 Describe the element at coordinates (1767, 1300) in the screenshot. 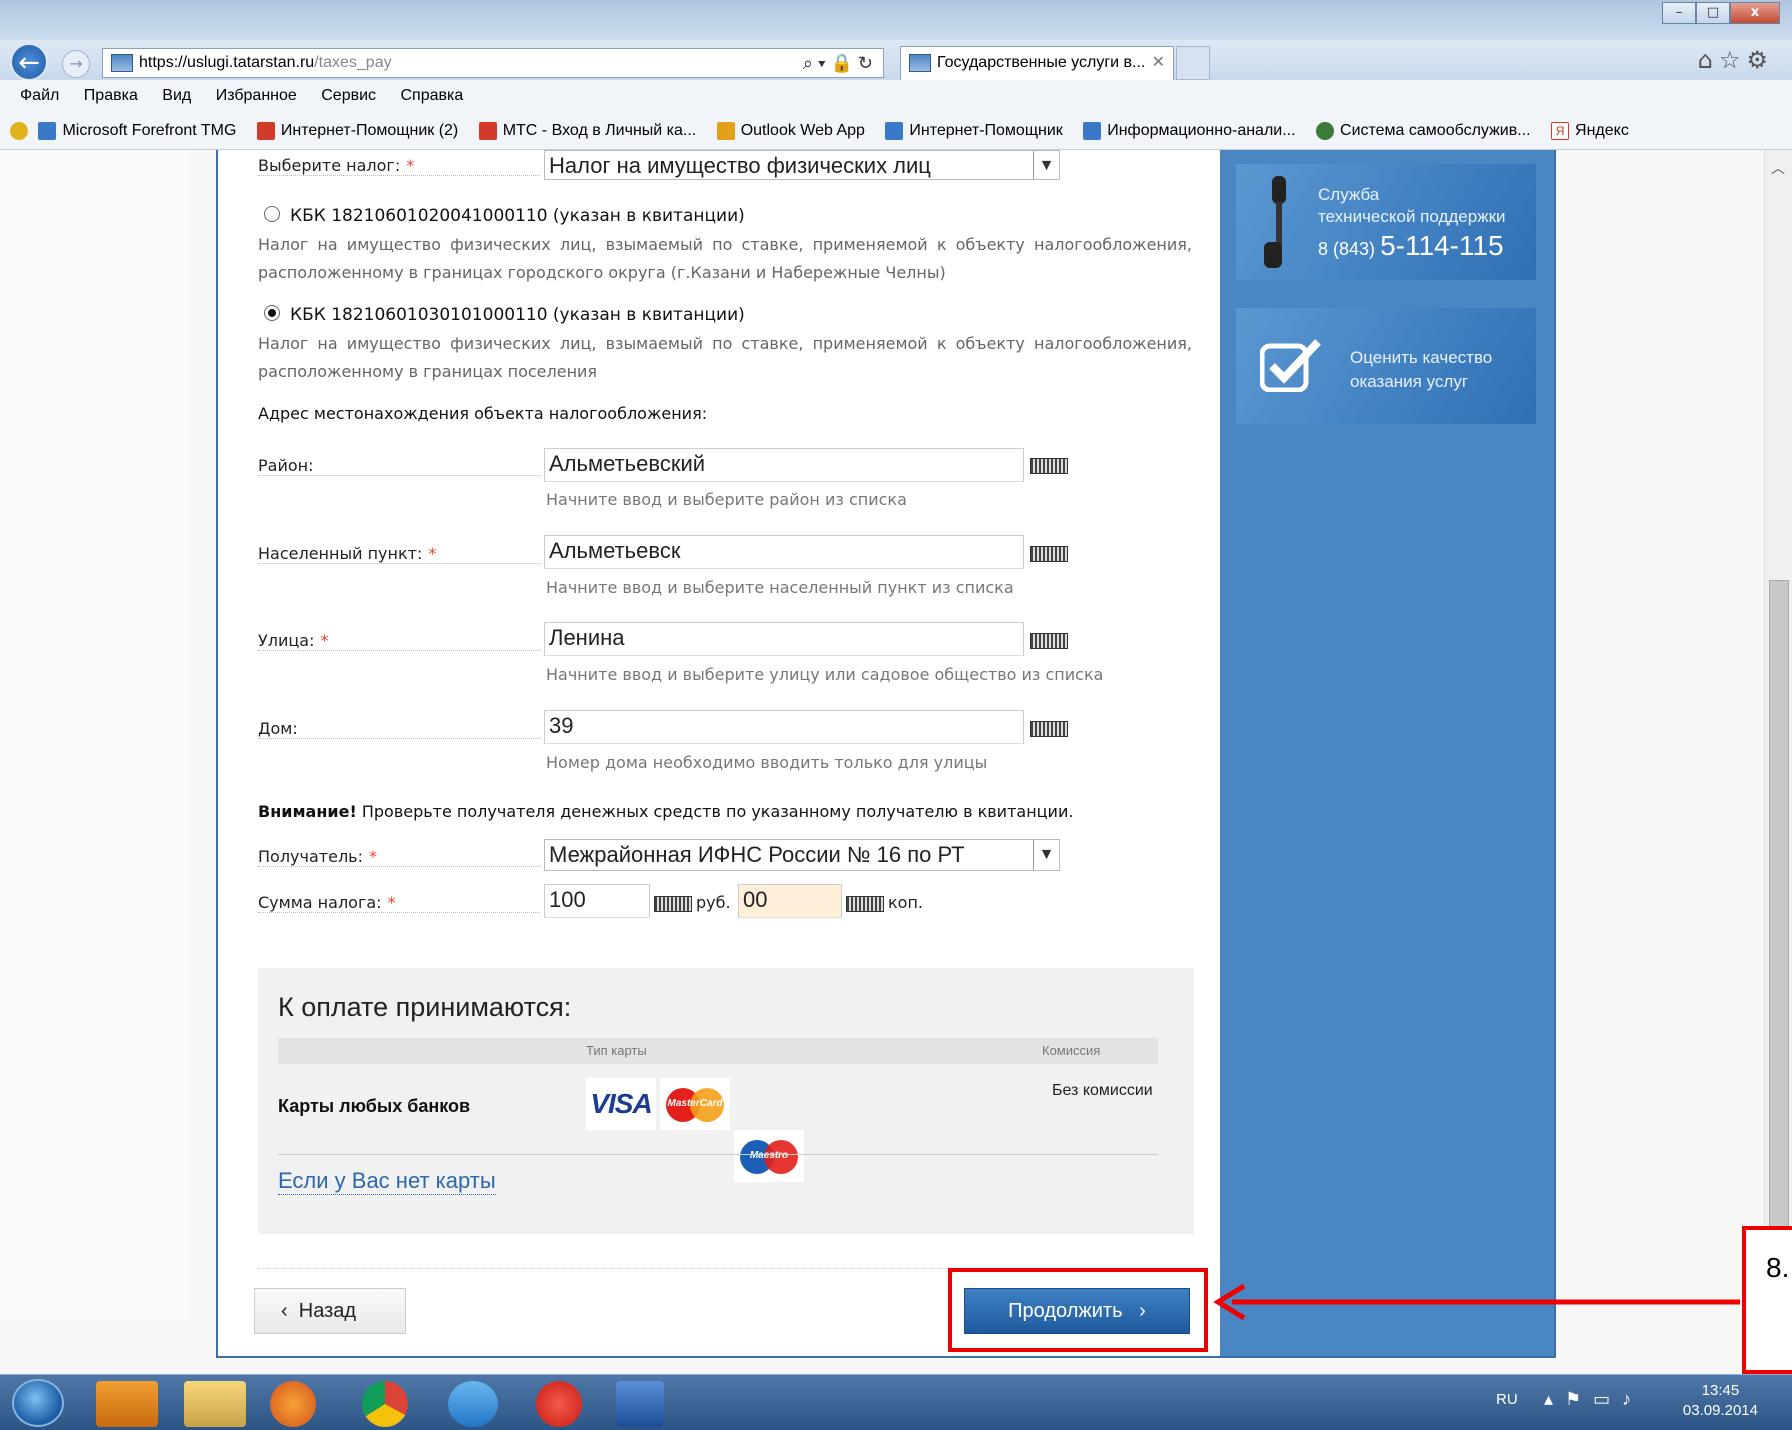

I see `step-callout: 8.` at that location.